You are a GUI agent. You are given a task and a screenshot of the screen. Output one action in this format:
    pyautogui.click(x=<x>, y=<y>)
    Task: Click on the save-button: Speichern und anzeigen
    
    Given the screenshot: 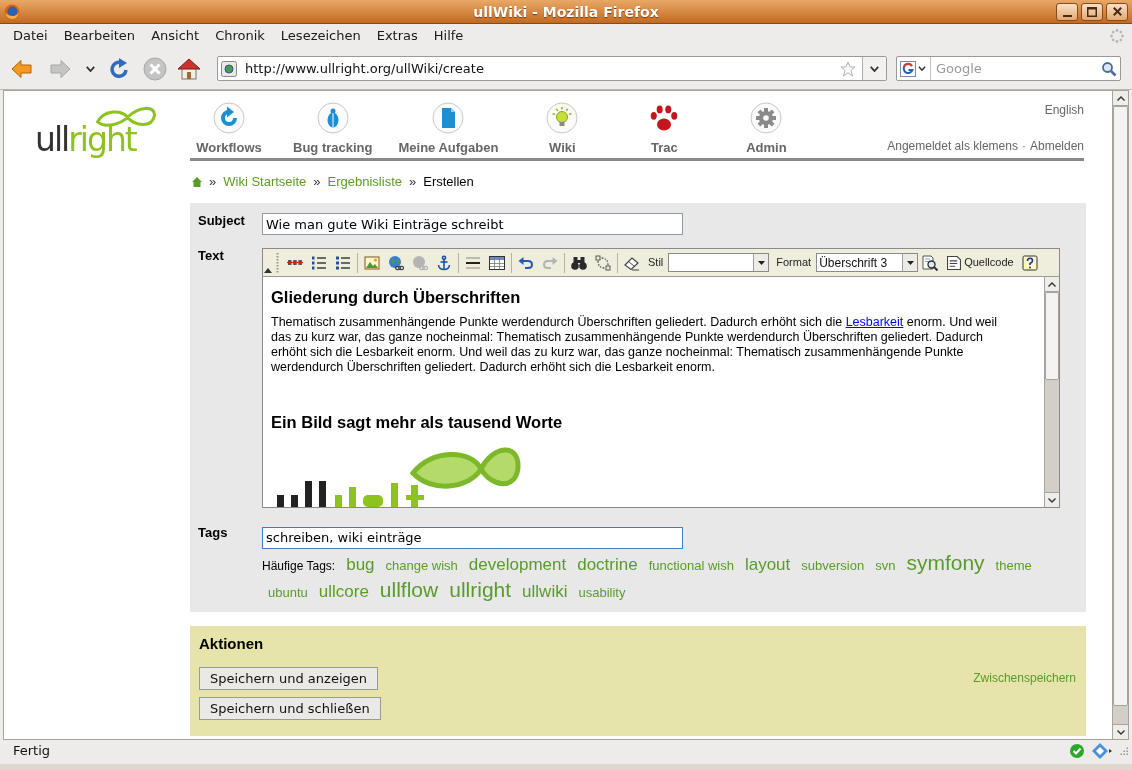 What is the action you would take?
    pyautogui.click(x=288, y=678)
    